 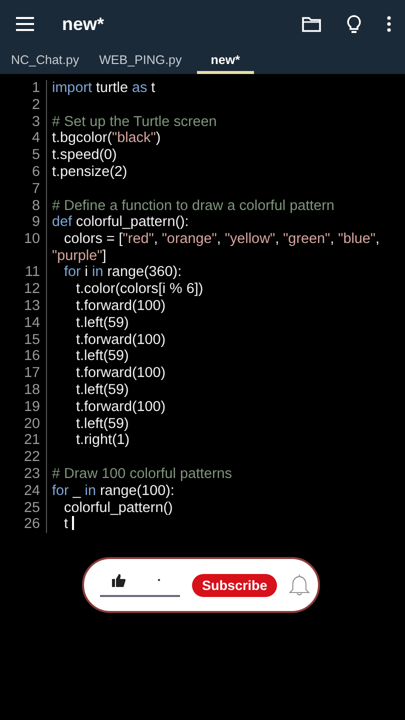 I want to click on code-text: colorful_pattern():, so click(x=132, y=222).